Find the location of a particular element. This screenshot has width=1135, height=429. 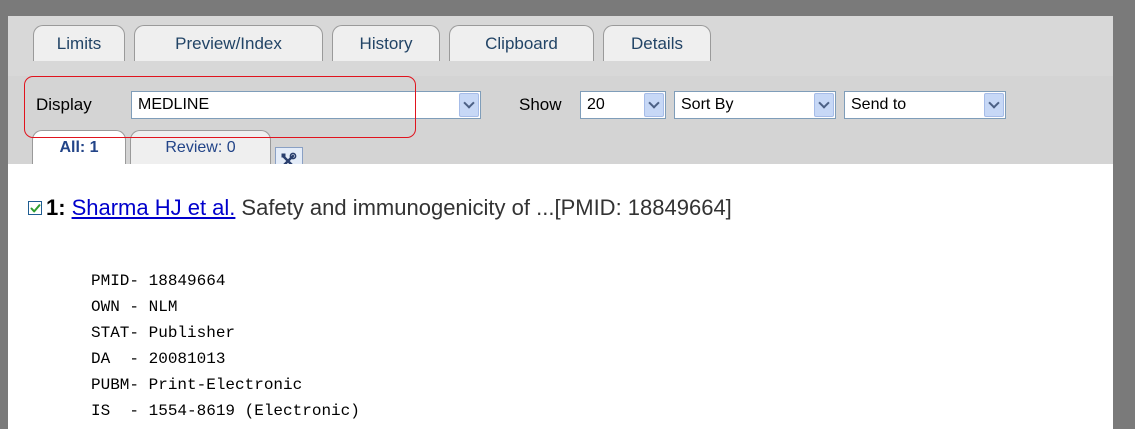

checkmark-icon is located at coordinates (35, 207).